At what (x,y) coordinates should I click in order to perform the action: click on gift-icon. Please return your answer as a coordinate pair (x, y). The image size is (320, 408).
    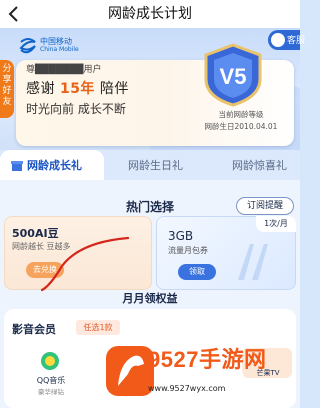
    Looking at the image, I should click on (17, 166).